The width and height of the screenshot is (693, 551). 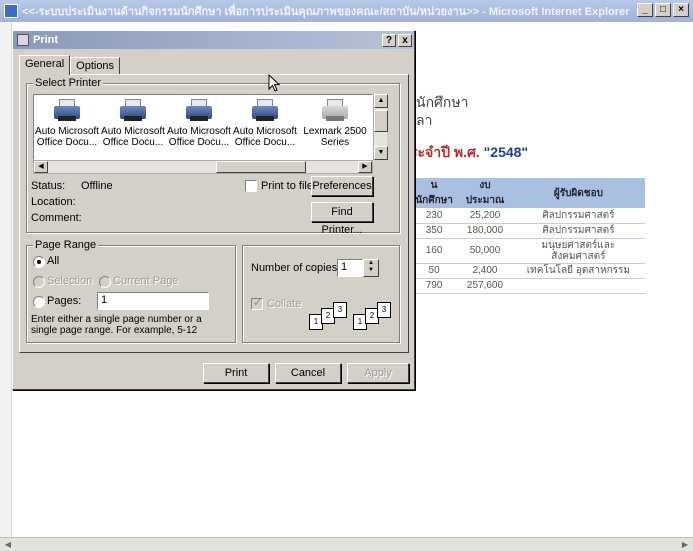 What do you see at coordinates (213, 40) in the screenshot?
I see `dialog-titlebar: Print ? x` at bounding box center [213, 40].